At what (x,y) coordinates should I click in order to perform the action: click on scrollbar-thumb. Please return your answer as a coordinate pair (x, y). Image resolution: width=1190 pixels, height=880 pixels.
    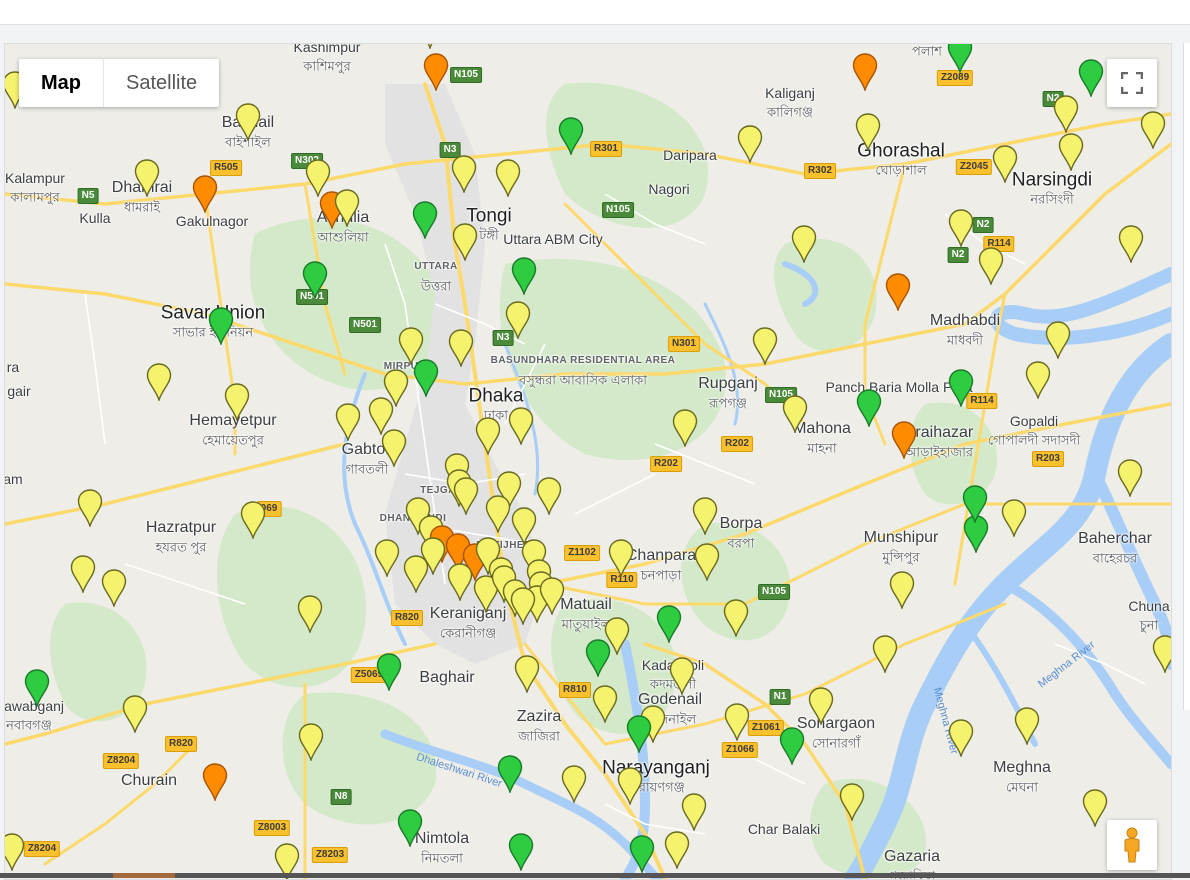
    Looking at the image, I should click on (144, 875).